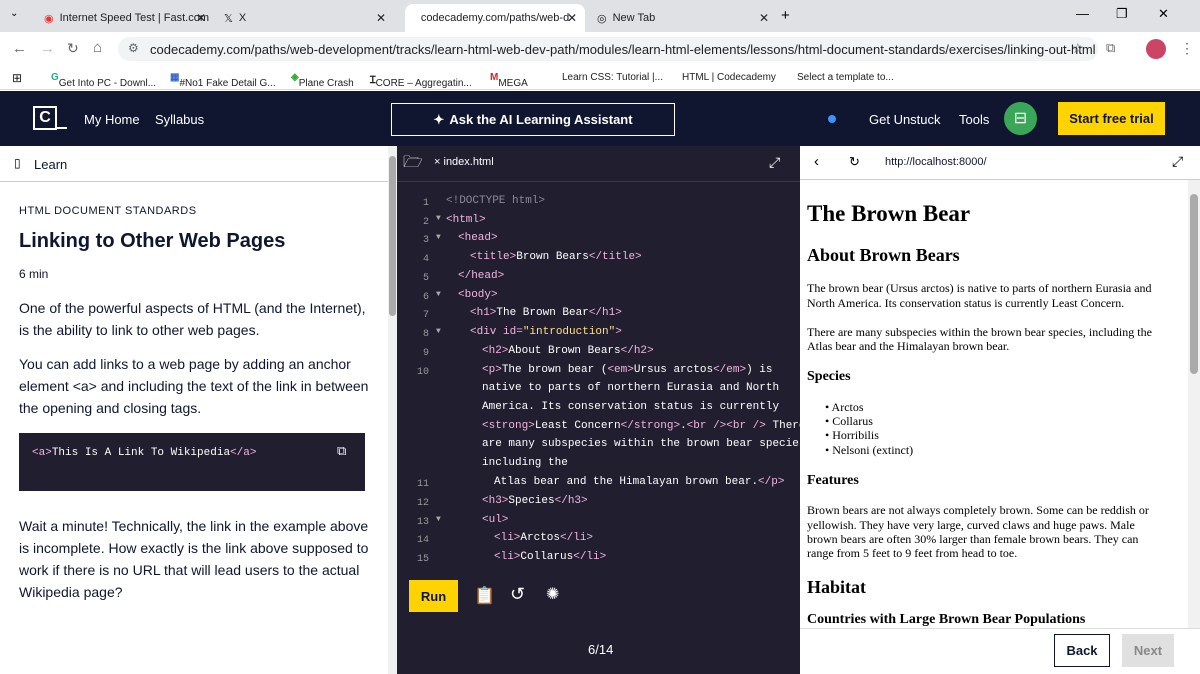 The image size is (1200, 674). I want to click on back-icon: ←, so click(19, 48).